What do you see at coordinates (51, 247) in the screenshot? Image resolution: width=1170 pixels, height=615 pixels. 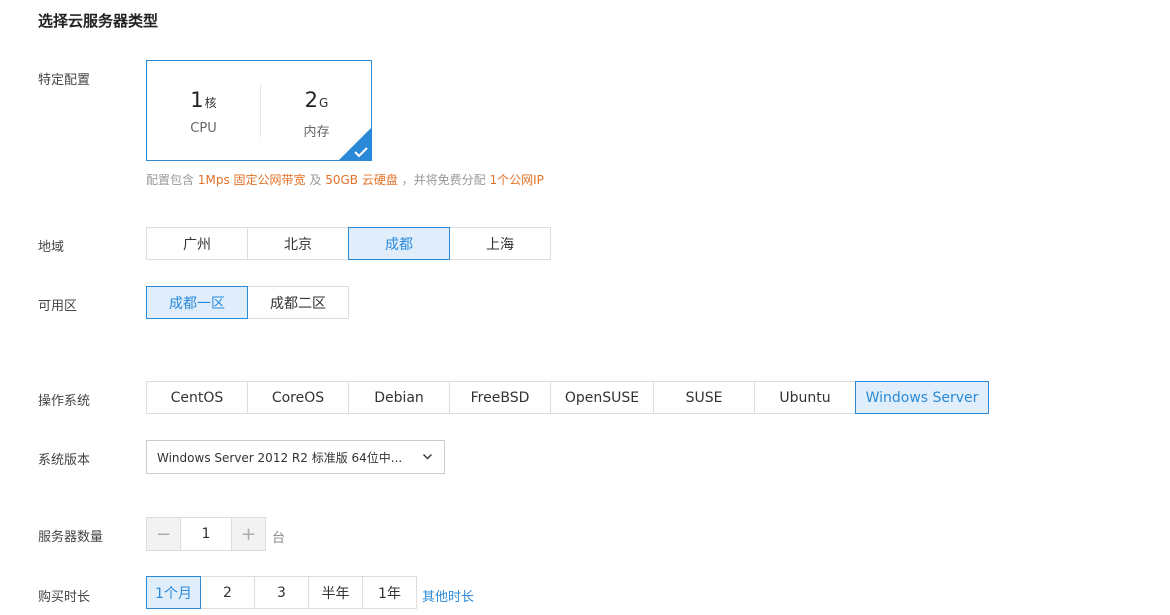 I see `region-label: 地域` at bounding box center [51, 247].